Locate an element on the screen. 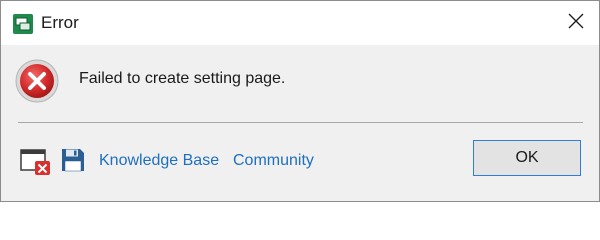 The height and width of the screenshot is (240, 600). save-icon is located at coordinates (73, 160).